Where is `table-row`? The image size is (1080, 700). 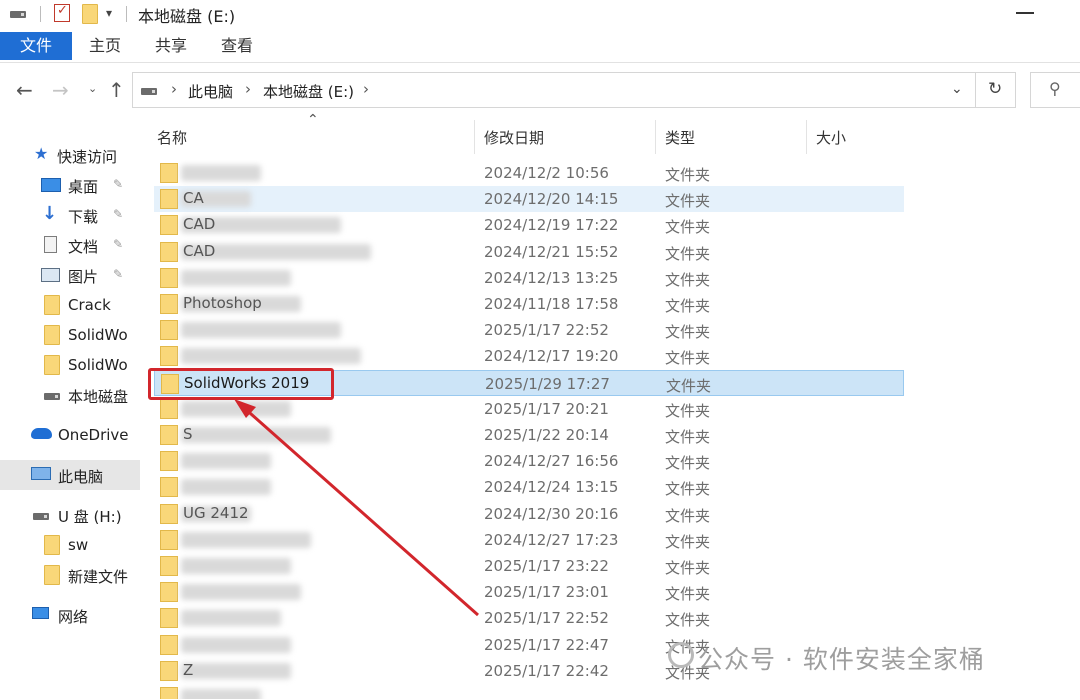 table-row is located at coordinates (529, 691).